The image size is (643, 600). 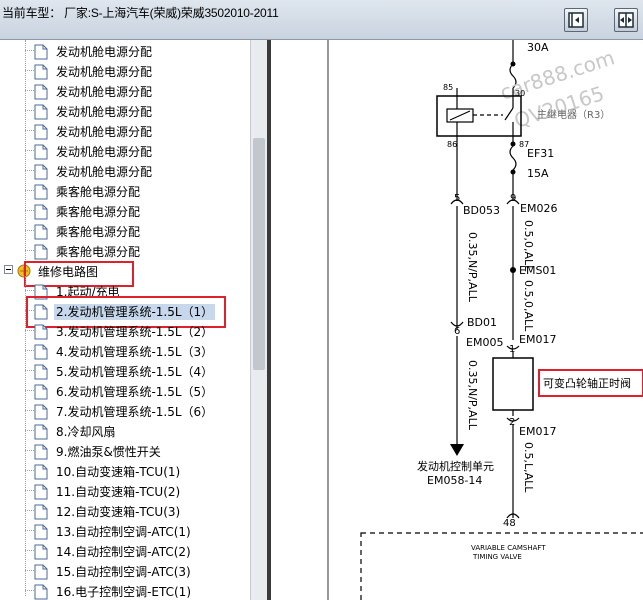 What do you see at coordinates (472, 395) in the screenshot?
I see `wire-left-spec-2: 0.35,N/P,ALL` at bounding box center [472, 395].